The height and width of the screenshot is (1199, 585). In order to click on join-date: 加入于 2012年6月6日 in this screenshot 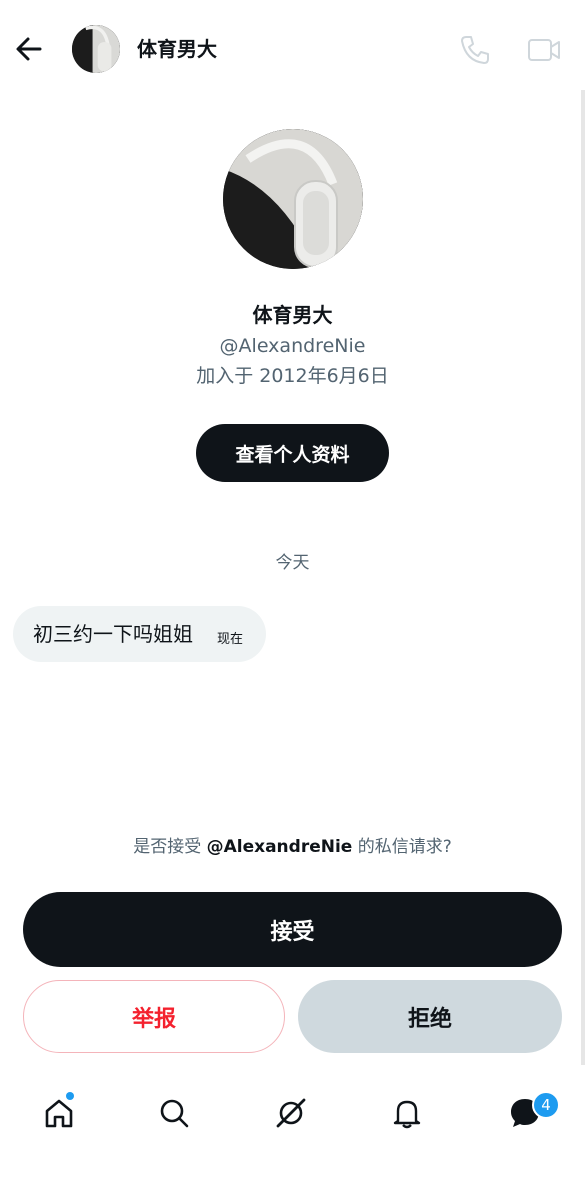, I will do `click(292, 376)`.